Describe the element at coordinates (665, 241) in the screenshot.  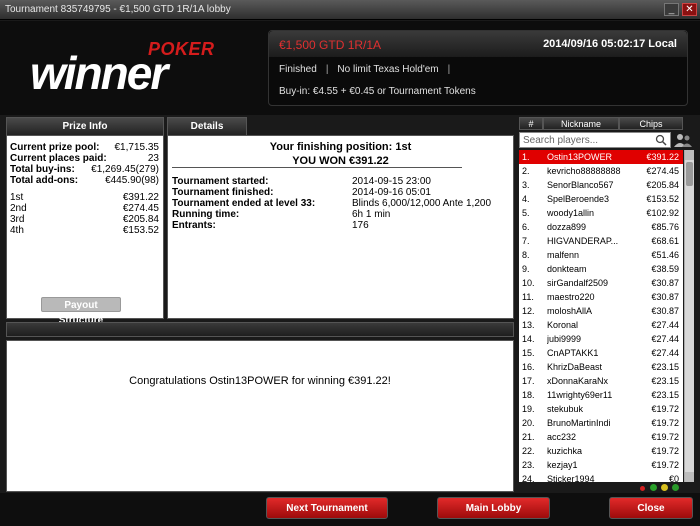
I see `player-chips: €68.61` at that location.